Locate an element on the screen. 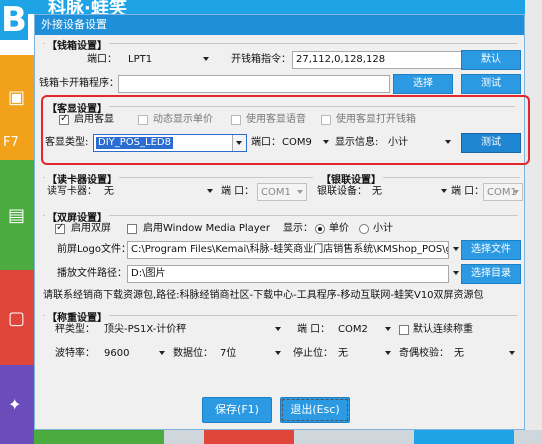  logo-file-dropdown is located at coordinates (455, 250).